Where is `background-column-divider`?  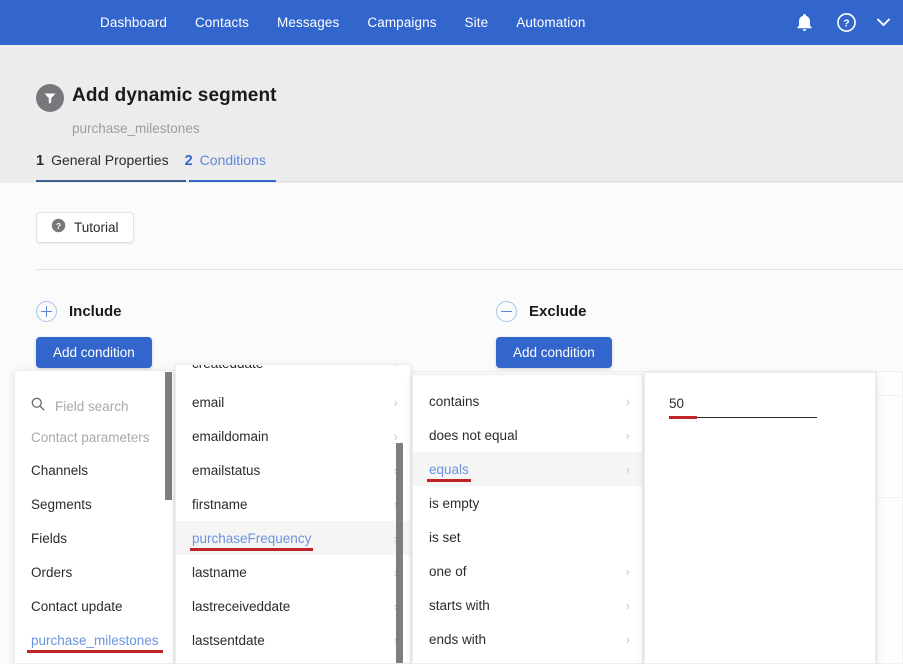
background-column-divider is located at coordinates (876, 517).